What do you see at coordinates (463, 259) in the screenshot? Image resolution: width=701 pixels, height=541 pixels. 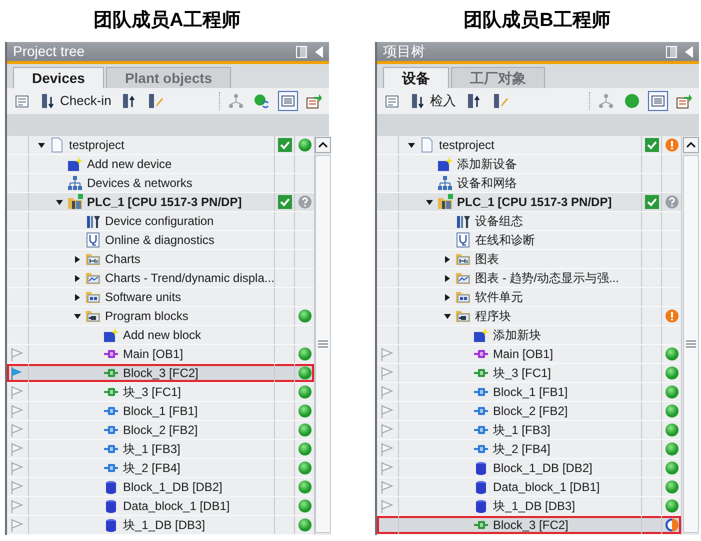 I see `chart-folder-icon` at bounding box center [463, 259].